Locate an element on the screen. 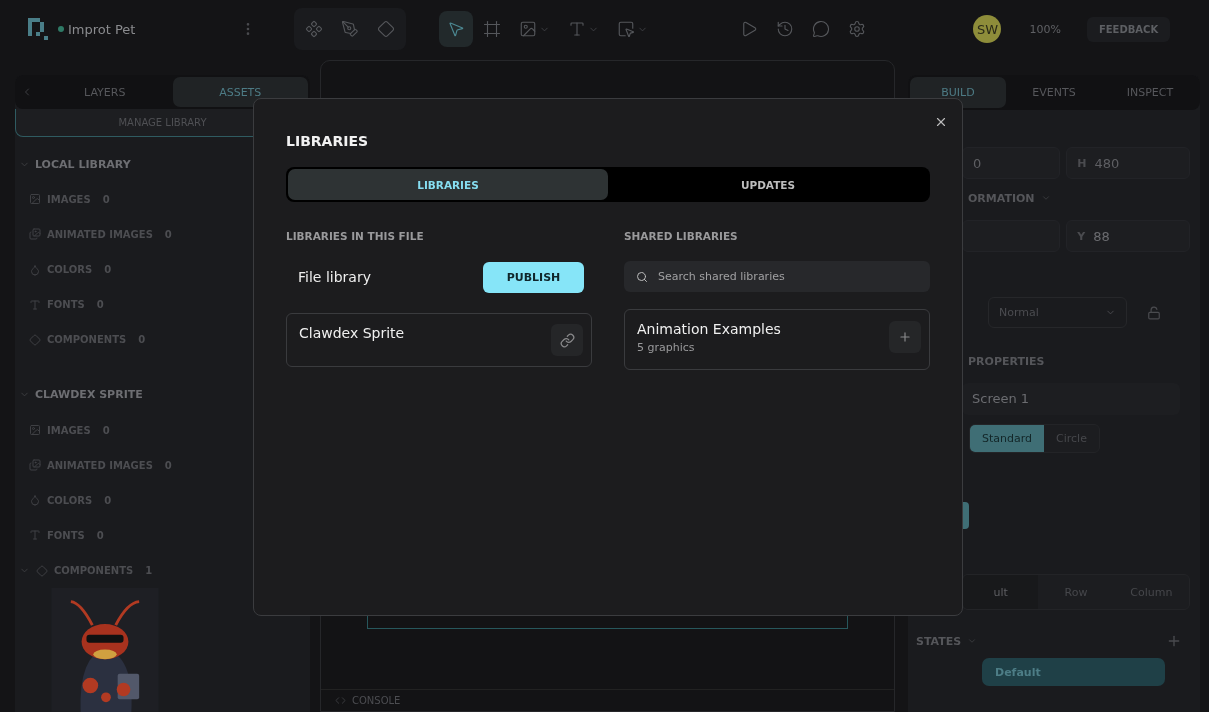 Image resolution: width=1209 pixels, height=712 pixels. console-label: CONSOLE is located at coordinates (376, 700).